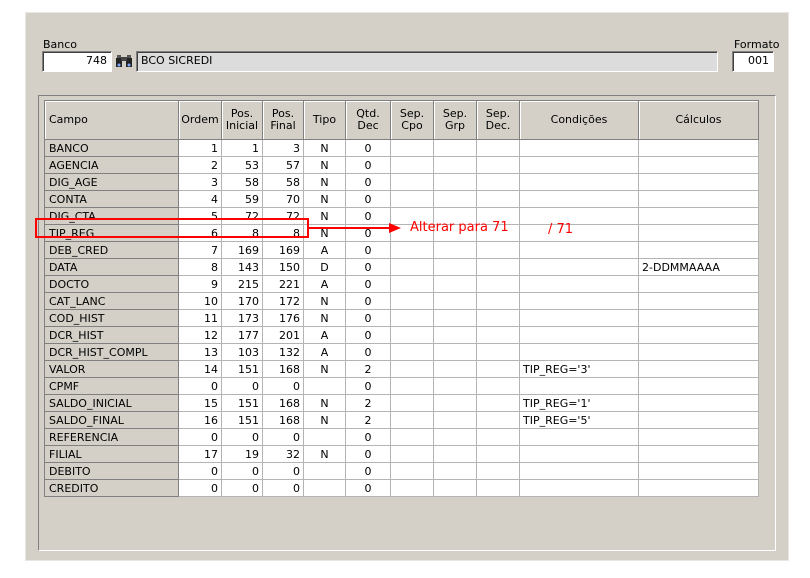 The image size is (810, 578). I want to click on cell-campo: DIG_AGE, so click(111, 182).